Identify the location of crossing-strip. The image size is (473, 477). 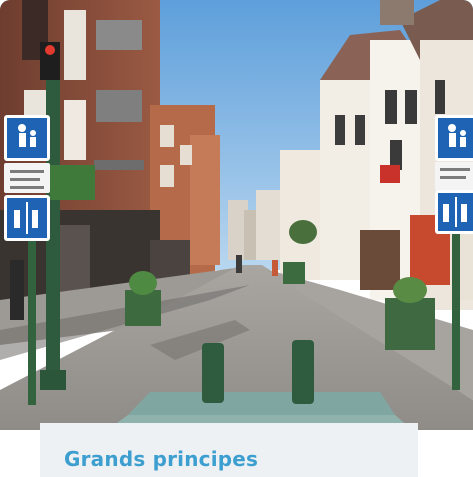
(261, 403).